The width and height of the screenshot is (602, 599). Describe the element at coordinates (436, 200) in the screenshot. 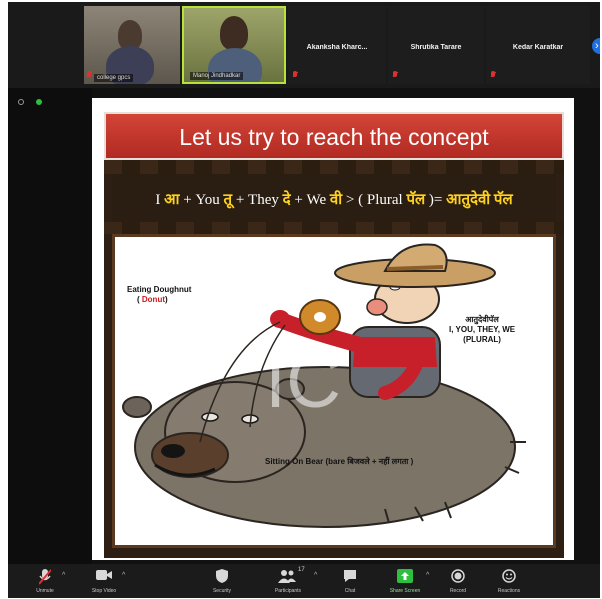

I see `formula-part: )=` at that location.